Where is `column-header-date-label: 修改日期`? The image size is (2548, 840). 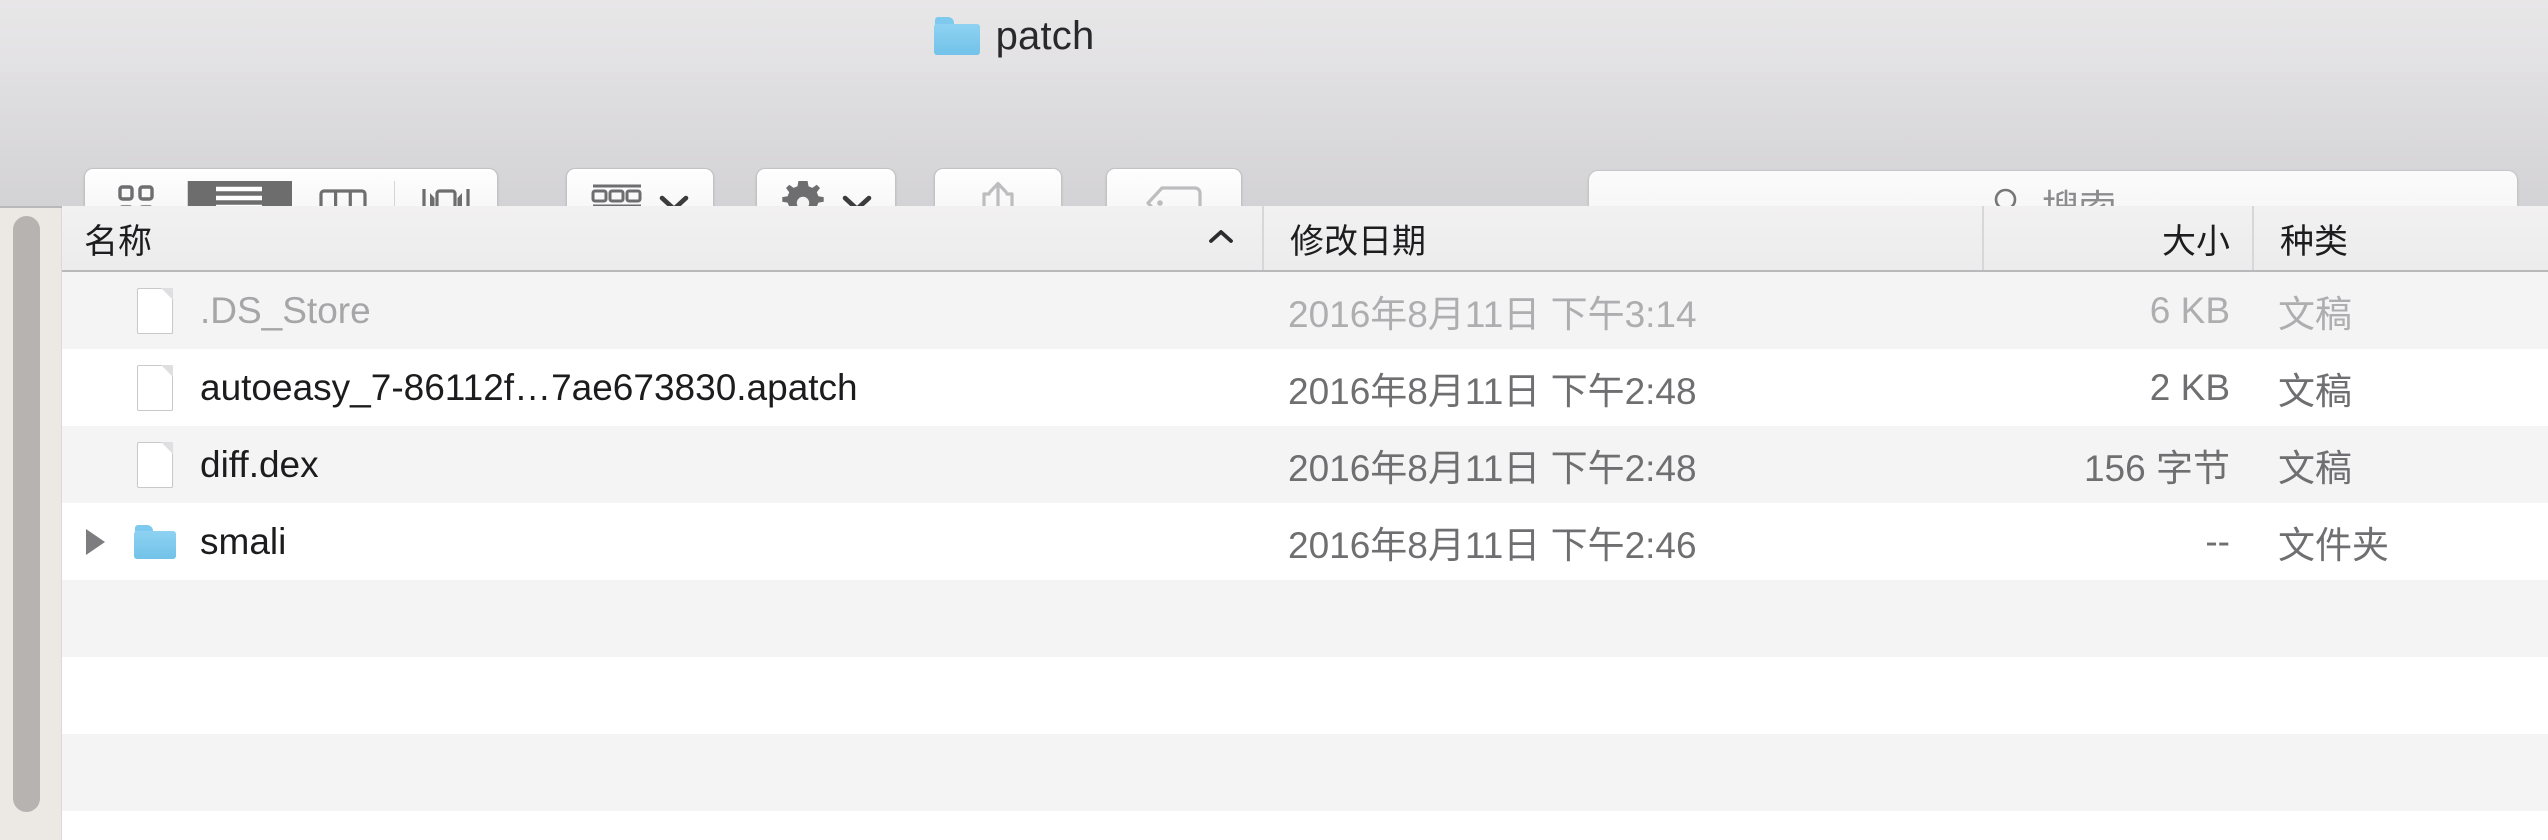
column-header-date-label: 修改日期 is located at coordinates (1358, 241).